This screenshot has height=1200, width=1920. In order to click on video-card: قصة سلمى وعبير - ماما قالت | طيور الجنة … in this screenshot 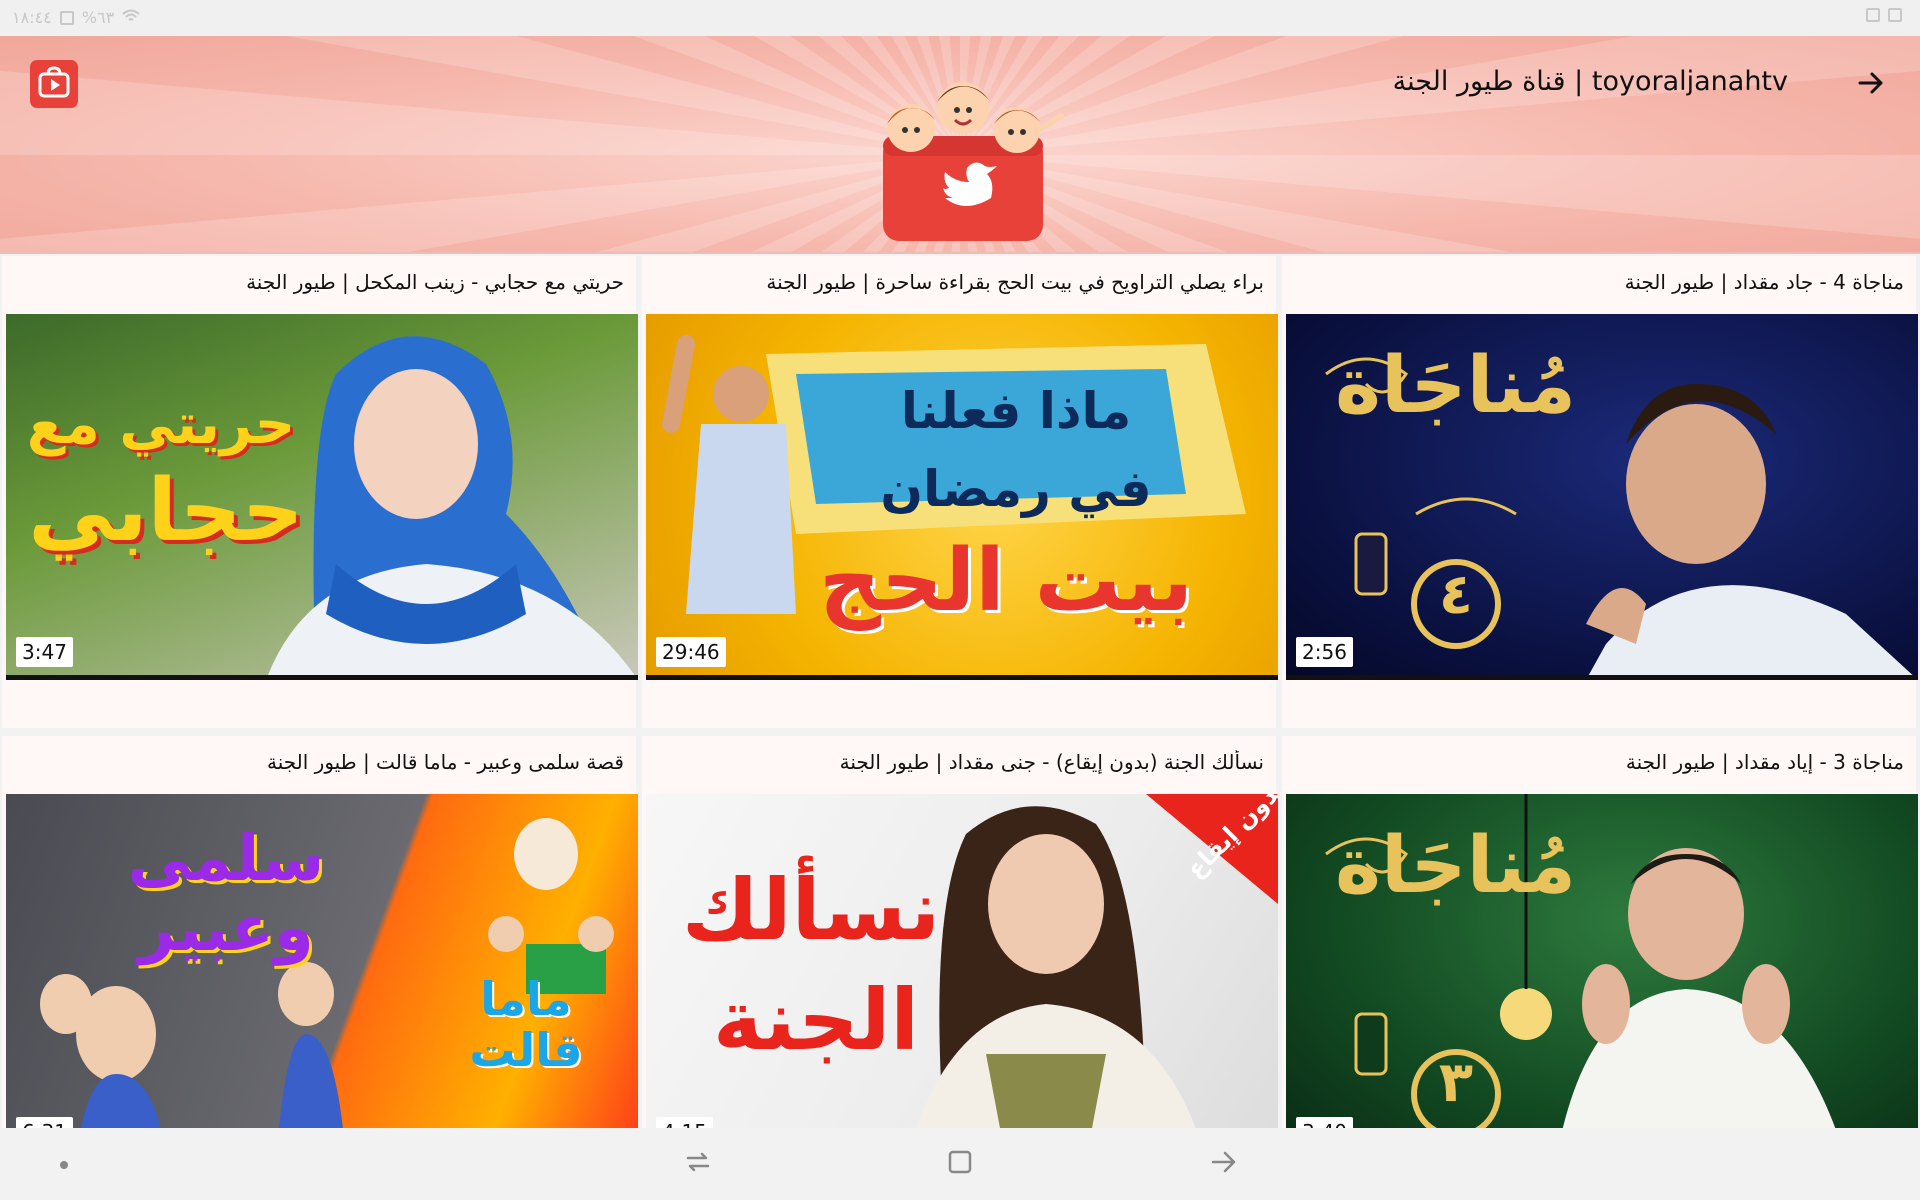, I will do `click(320, 932)`.